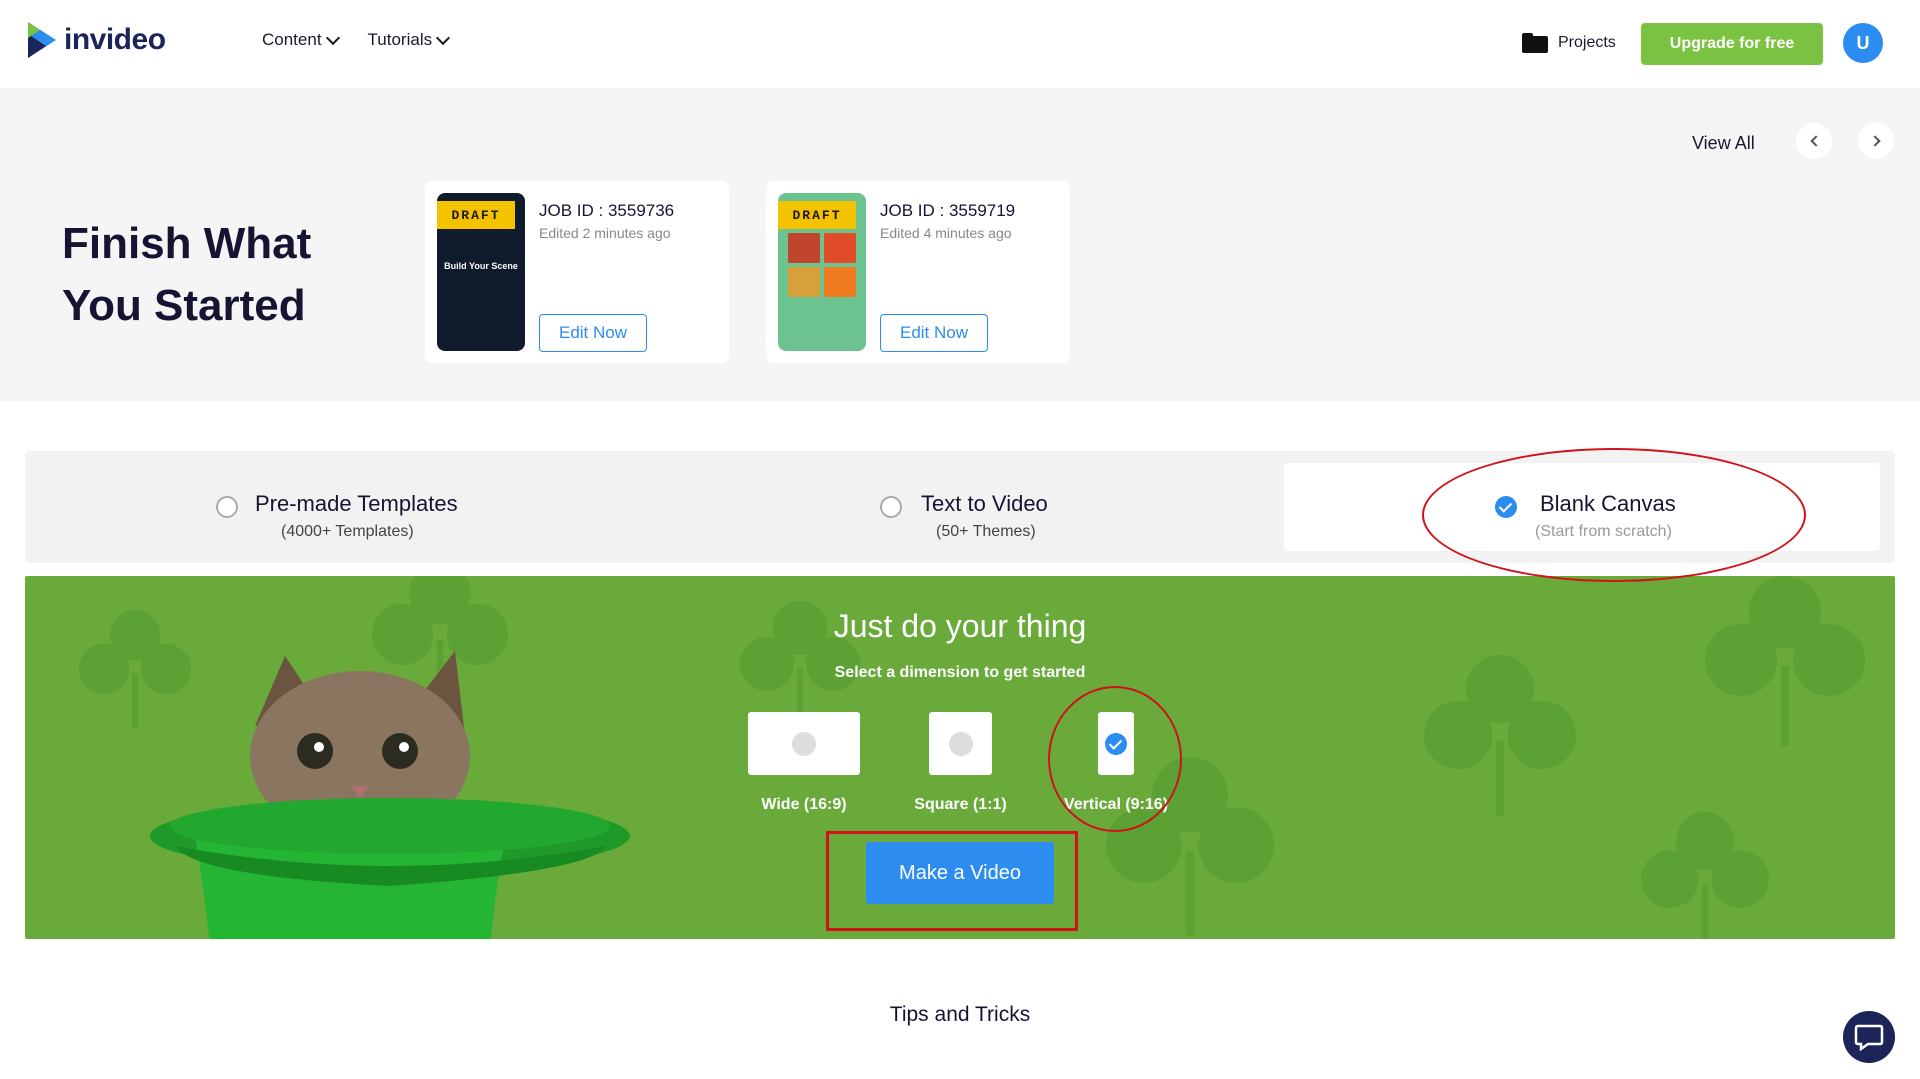 The height and width of the screenshot is (1079, 1920). I want to click on carousel-prev-button, so click(1814, 141).